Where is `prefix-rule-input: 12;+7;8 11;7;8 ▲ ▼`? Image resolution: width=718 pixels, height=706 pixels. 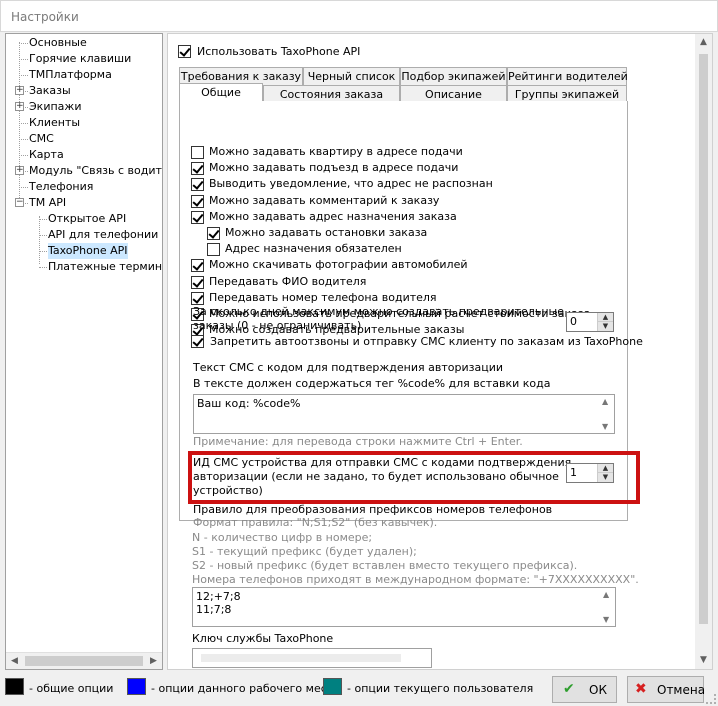
prefix-rule-input: 12;+7;8 11;7;8 ▲ ▼ is located at coordinates (404, 607).